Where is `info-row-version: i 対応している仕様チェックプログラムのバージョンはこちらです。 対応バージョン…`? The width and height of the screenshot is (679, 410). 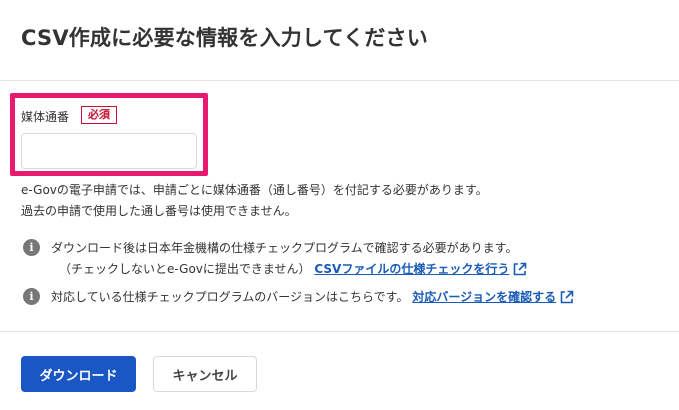
info-row-version: i 対応している仕様チェックプログラムのバージョンはこちらです。 対応バージョン… is located at coordinates (298, 297).